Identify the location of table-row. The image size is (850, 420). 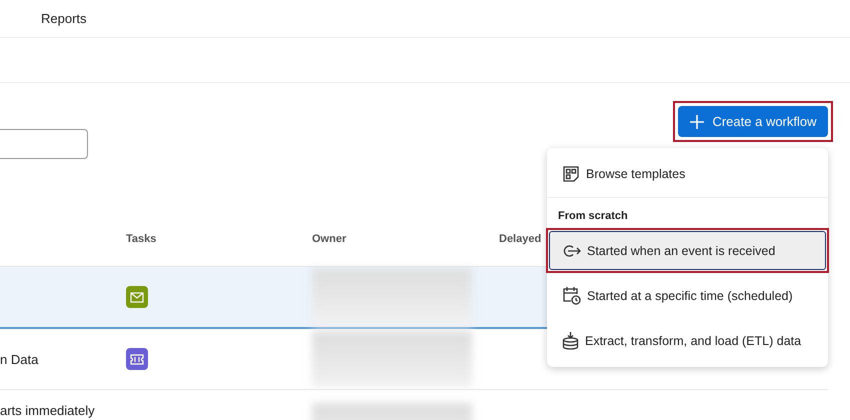
(273, 298).